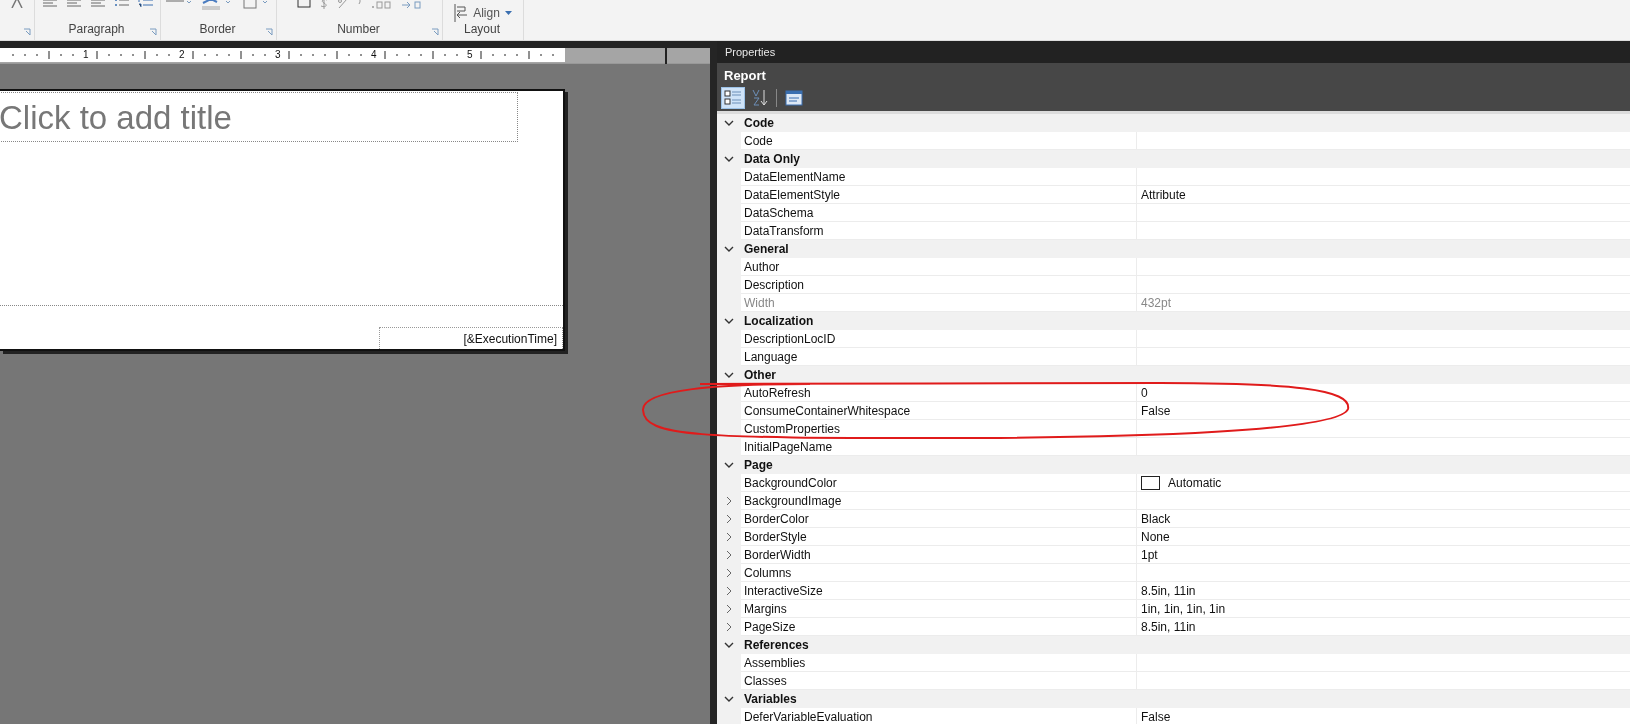 The image size is (1630, 724). I want to click on category-row: Variables, so click(1173, 699).